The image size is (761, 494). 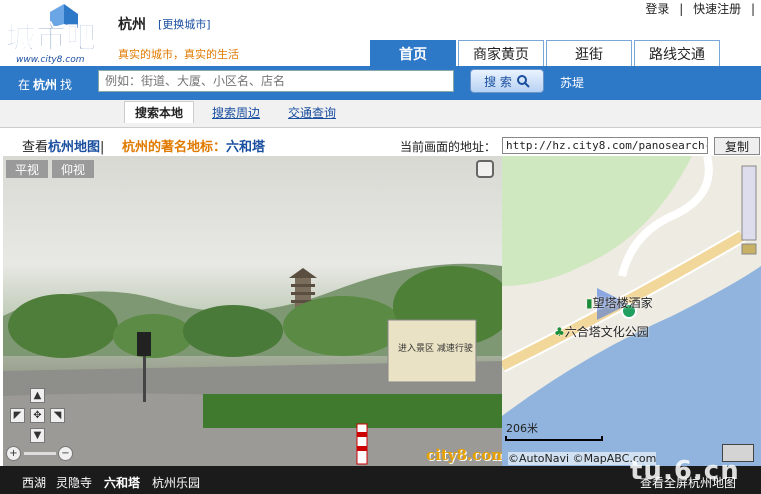 What do you see at coordinates (37, 395) in the screenshot?
I see `pan-up-icon: ▲` at bounding box center [37, 395].